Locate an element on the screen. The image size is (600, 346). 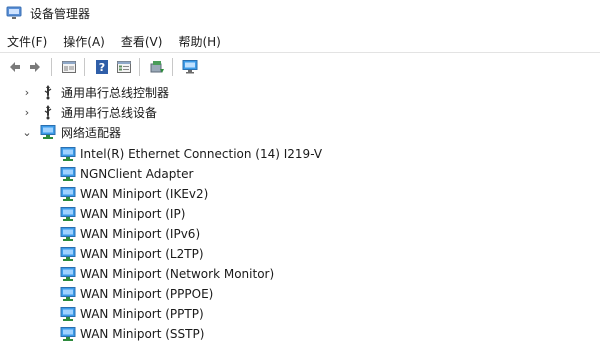
tree-device-item: WAN Miniport (IPv6) is located at coordinates (300, 234).